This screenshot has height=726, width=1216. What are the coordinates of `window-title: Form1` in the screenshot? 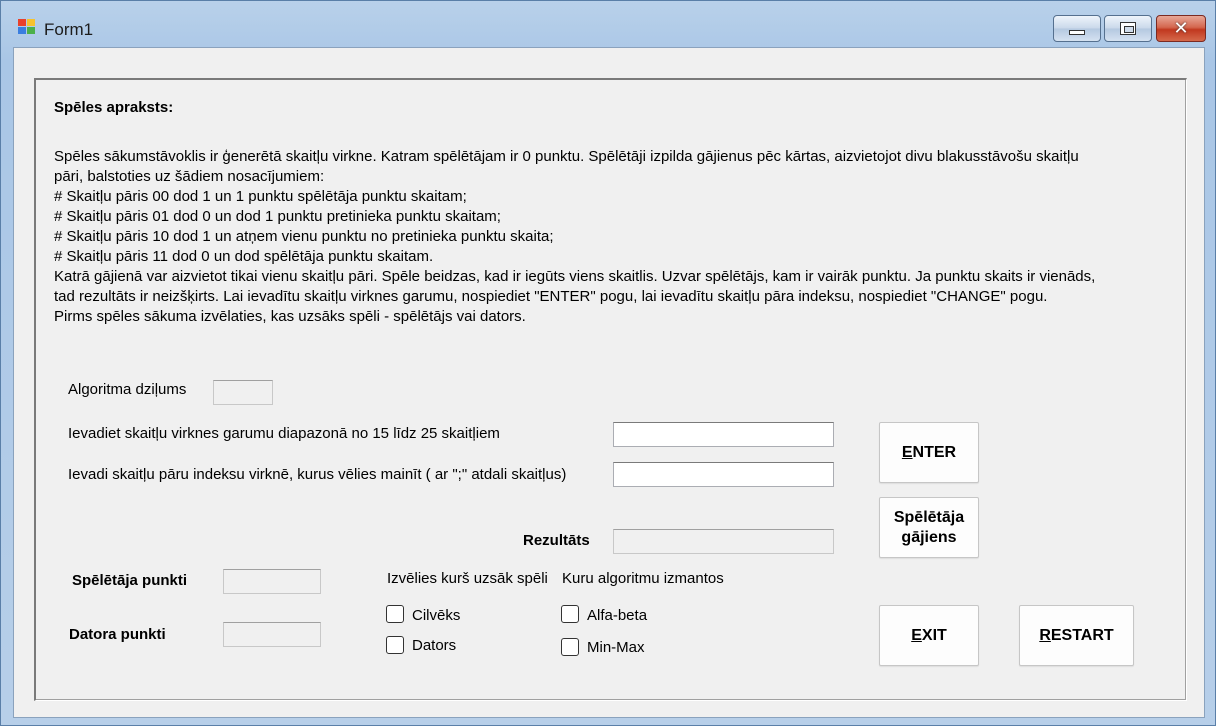 It's located at (69, 29).